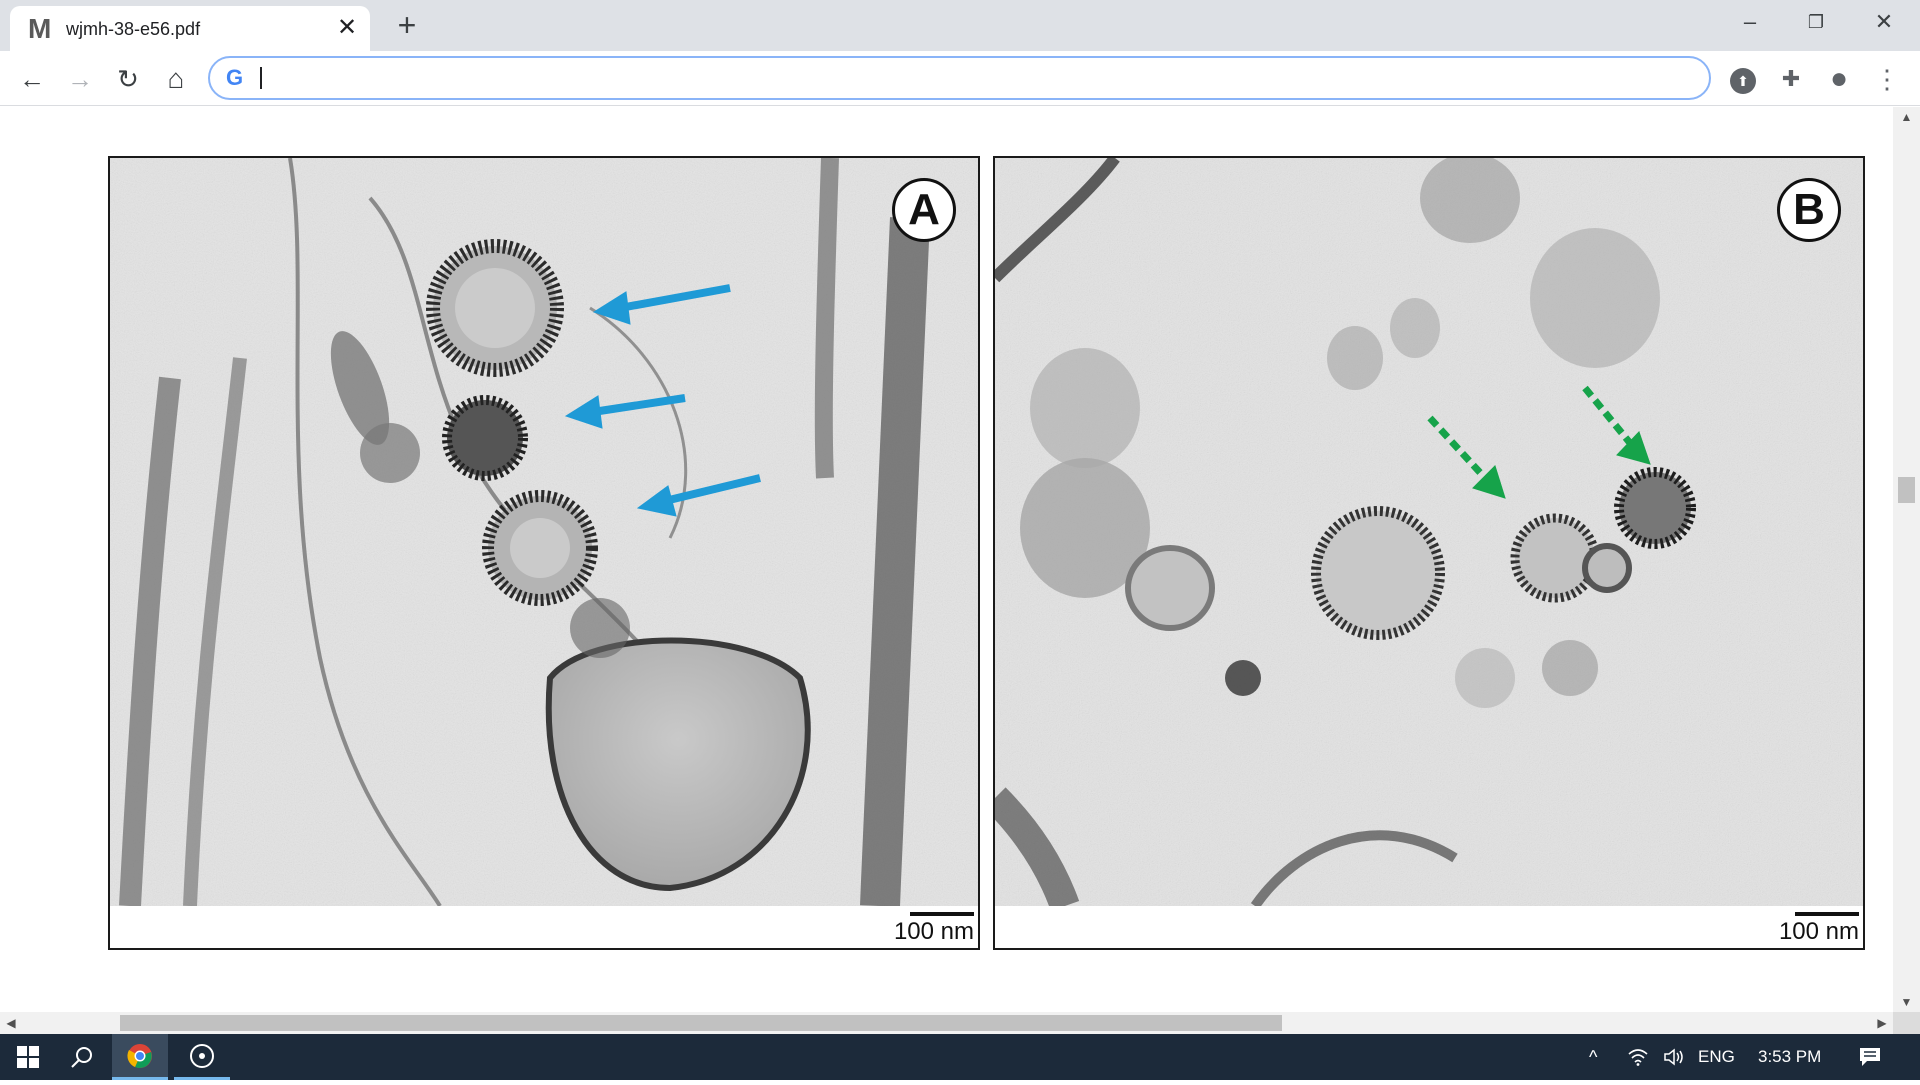  What do you see at coordinates (40, 28) in the screenshot?
I see `pdf-favicon-icon: M` at bounding box center [40, 28].